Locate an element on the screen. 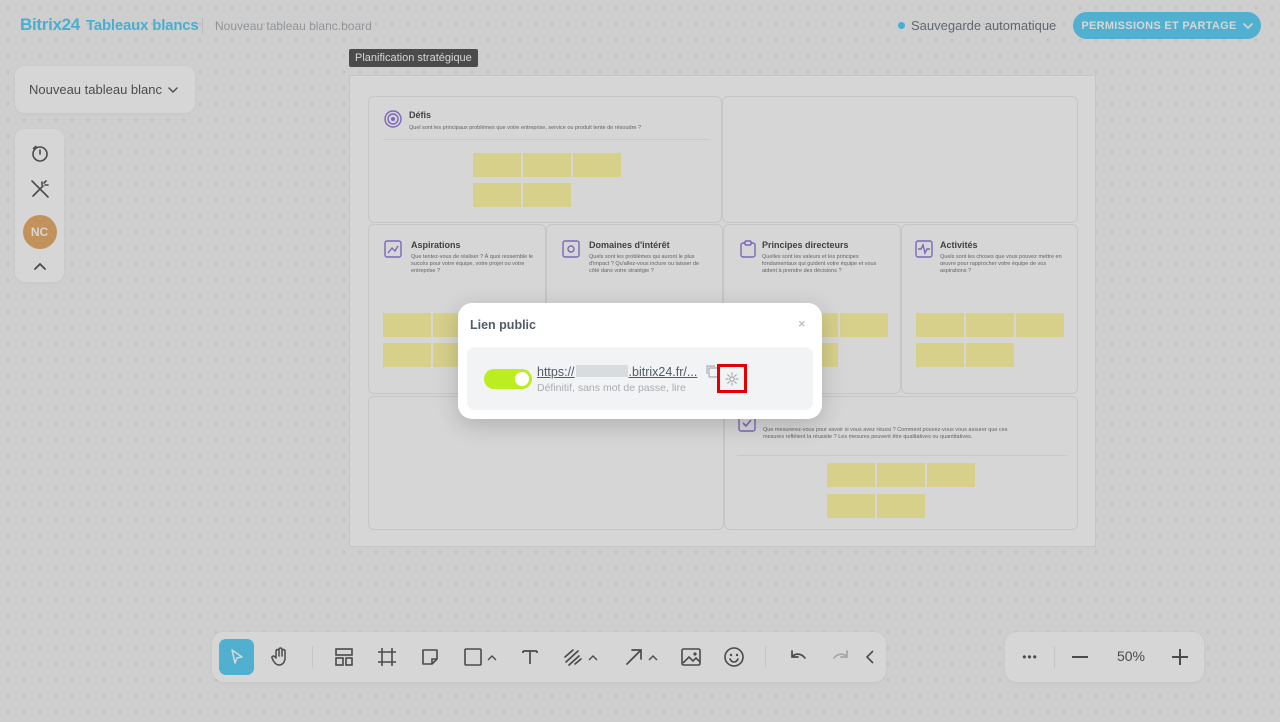  dialog-title: Lien public is located at coordinates (503, 325).